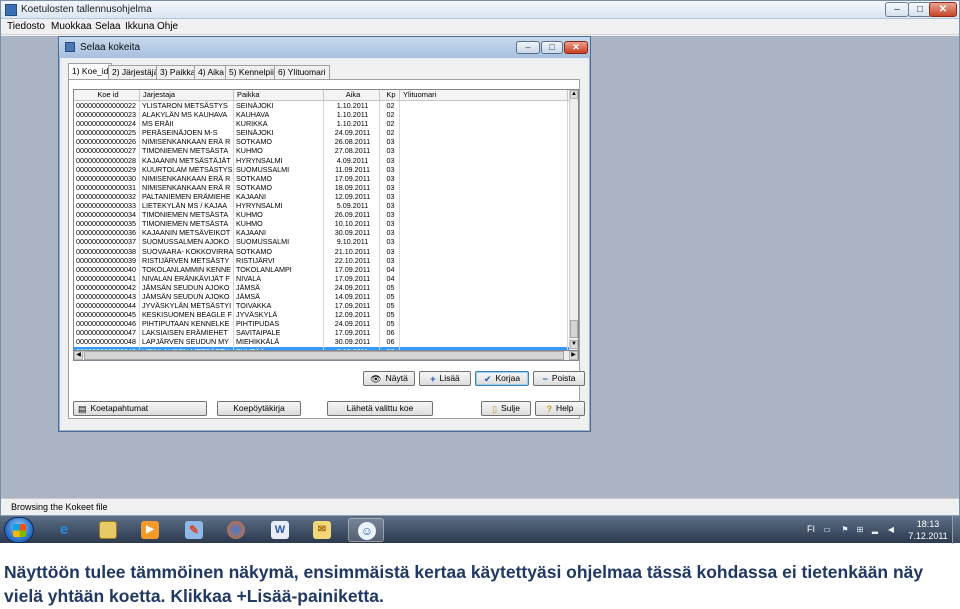  What do you see at coordinates (573, 355) in the screenshot?
I see `scroll-right-icon: ▶` at bounding box center [573, 355].